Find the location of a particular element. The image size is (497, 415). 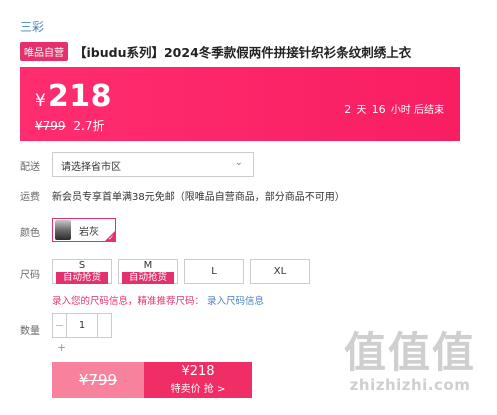

current-price-value: 218 is located at coordinates (79, 96).